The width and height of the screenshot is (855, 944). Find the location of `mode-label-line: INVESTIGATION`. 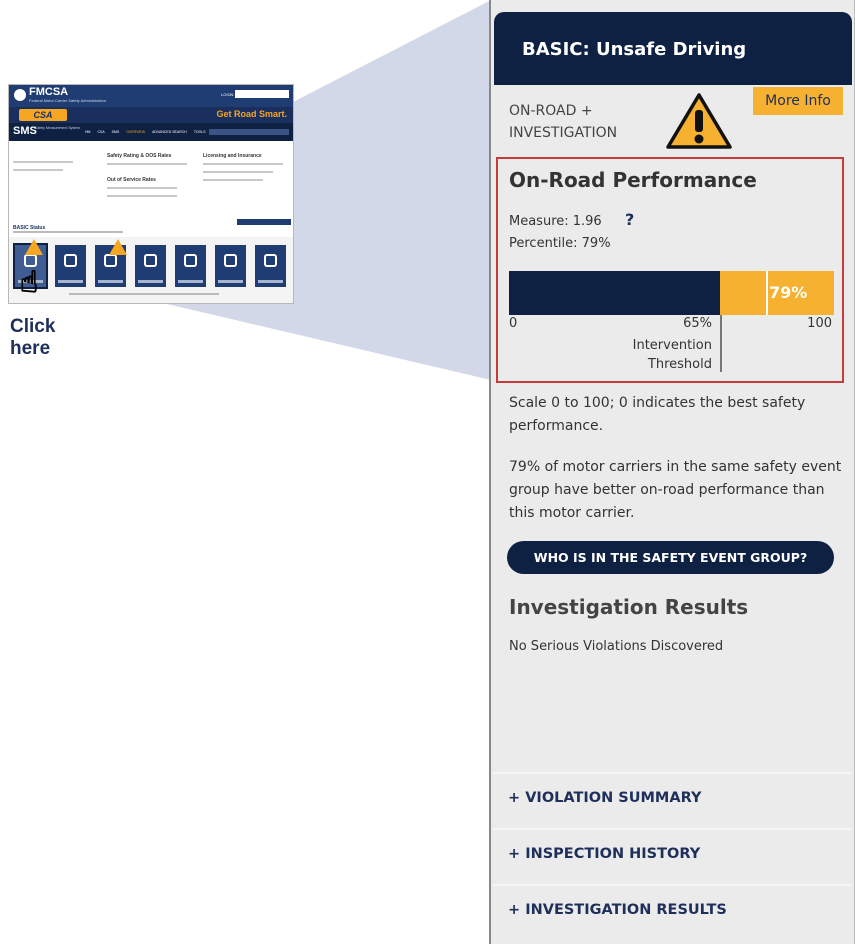

mode-label-line: INVESTIGATION is located at coordinates (563, 133).